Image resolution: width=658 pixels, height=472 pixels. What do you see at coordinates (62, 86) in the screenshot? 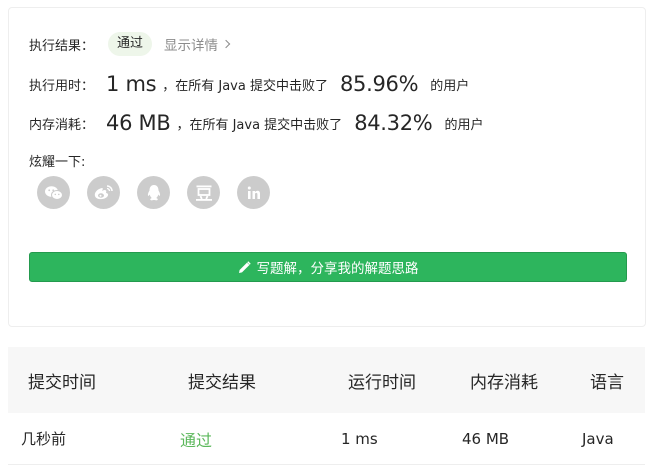
I see `runtime-label: 执行用时：` at bounding box center [62, 86].